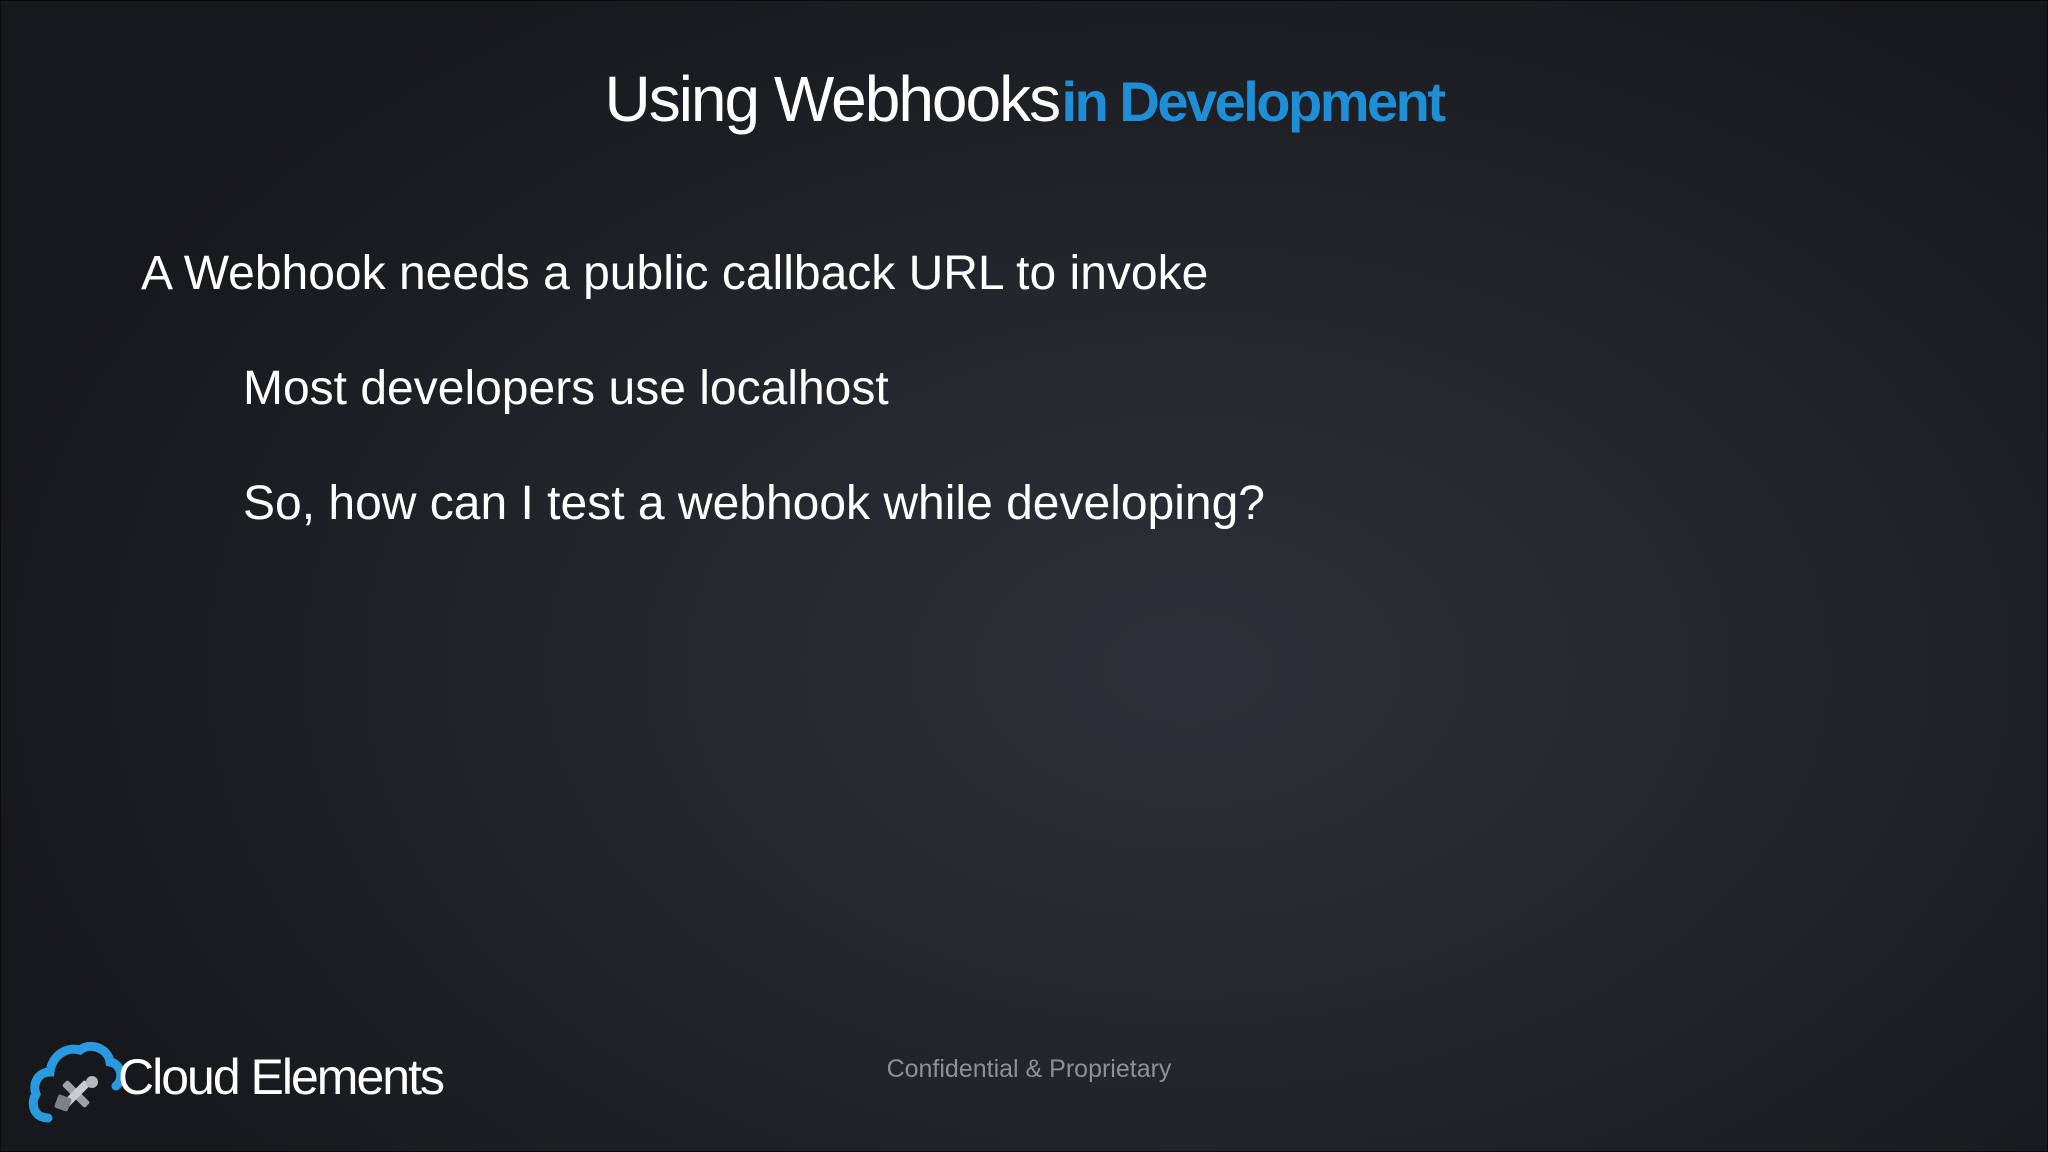  What do you see at coordinates (76, 1082) in the screenshot?
I see `cloud-elements-logo-icon` at bounding box center [76, 1082].